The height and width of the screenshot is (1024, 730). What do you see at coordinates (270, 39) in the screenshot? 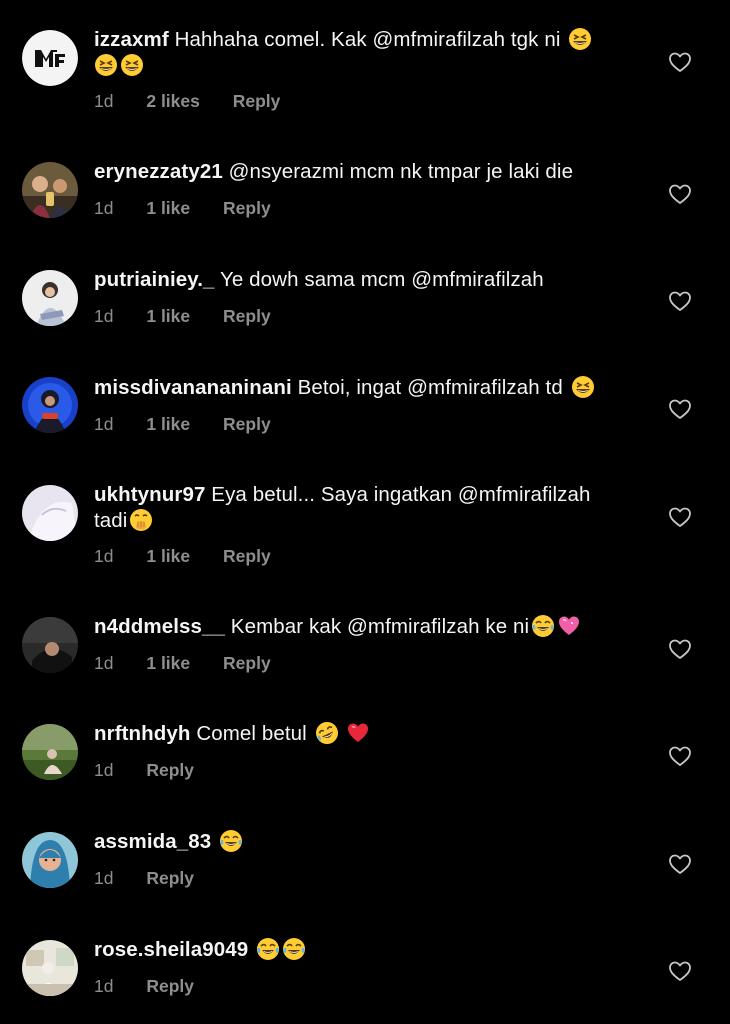
I see `comment-text: Hahhaha comel. Kak` at bounding box center [270, 39].